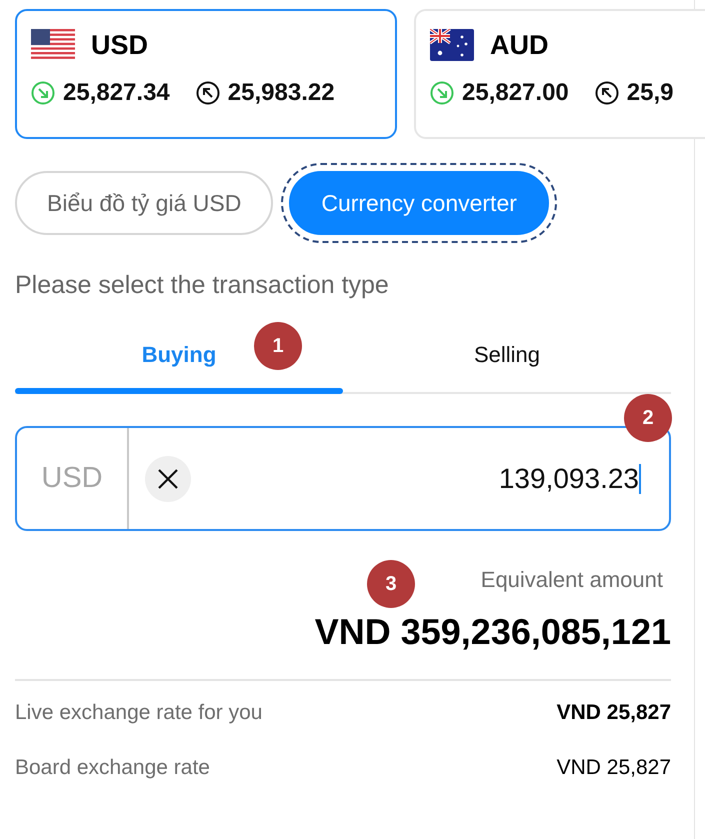 The image size is (705, 839). I want to click on sell-rate: 25,9, so click(650, 93).